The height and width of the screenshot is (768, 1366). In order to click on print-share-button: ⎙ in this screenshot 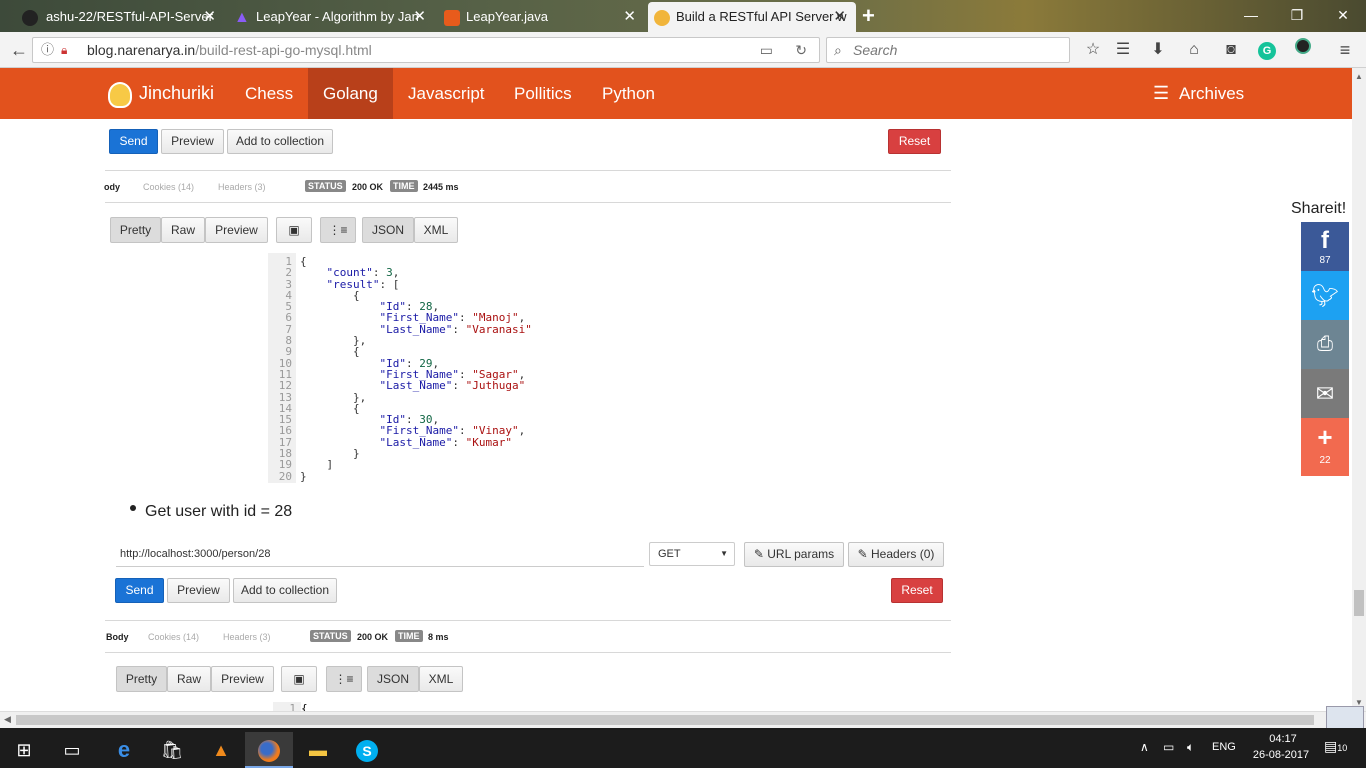, I will do `click(1325, 344)`.